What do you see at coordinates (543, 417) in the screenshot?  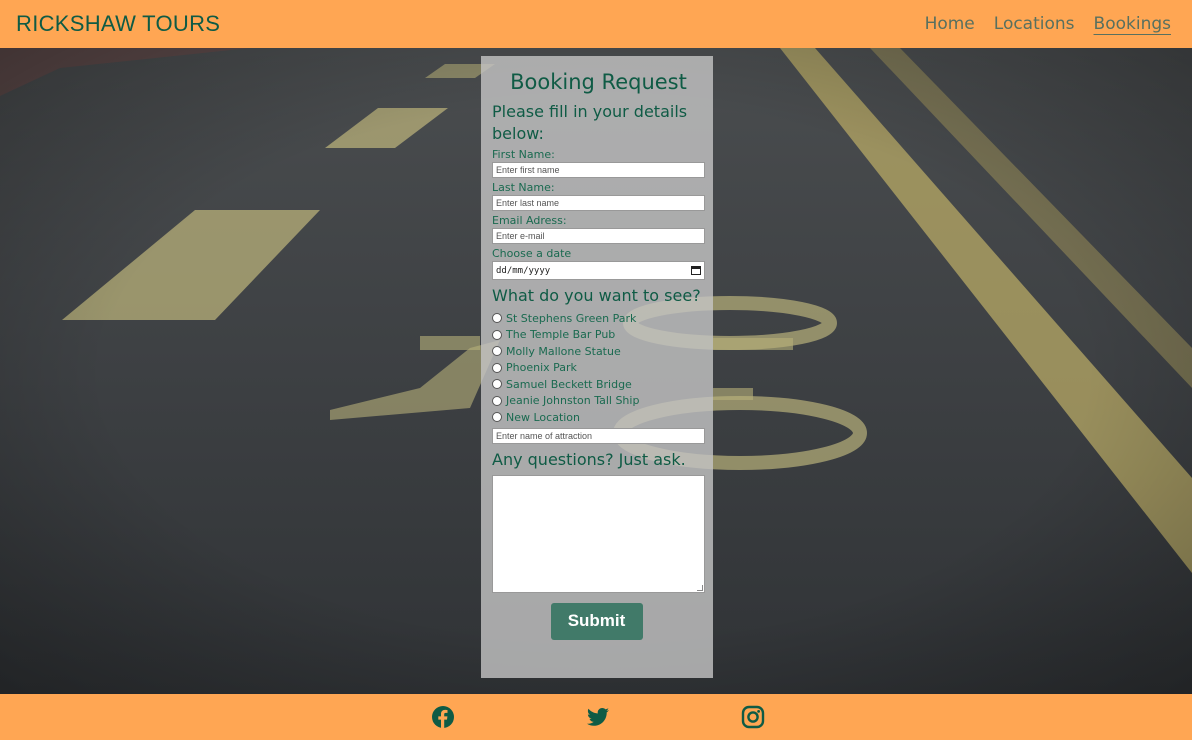 I see `attraction-label: New Location` at bounding box center [543, 417].